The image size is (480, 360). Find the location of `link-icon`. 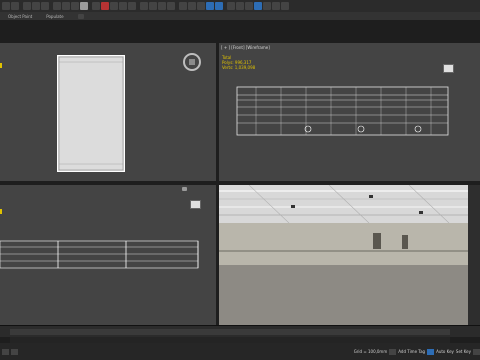

link-icon is located at coordinates (27, 6).